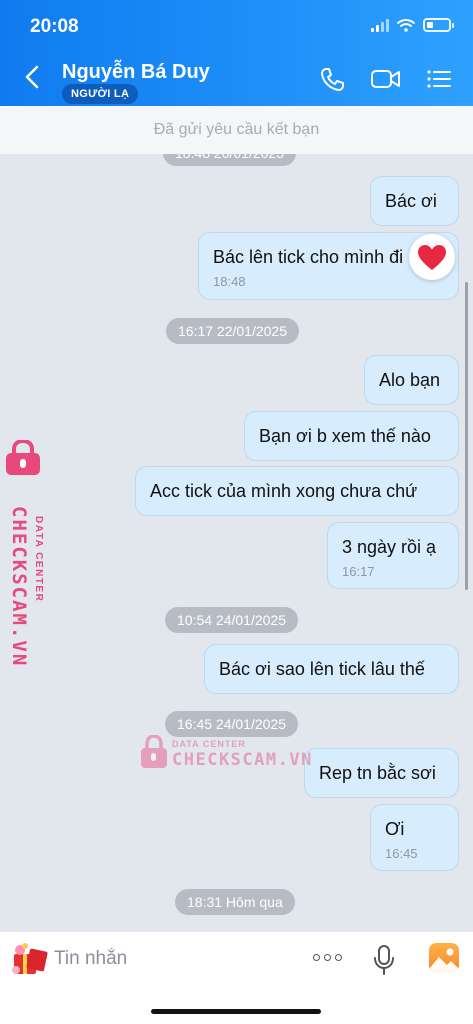 The height and width of the screenshot is (1024, 473). Describe the element at coordinates (327, 957) in the screenshot. I see `more-options-icon` at that location.